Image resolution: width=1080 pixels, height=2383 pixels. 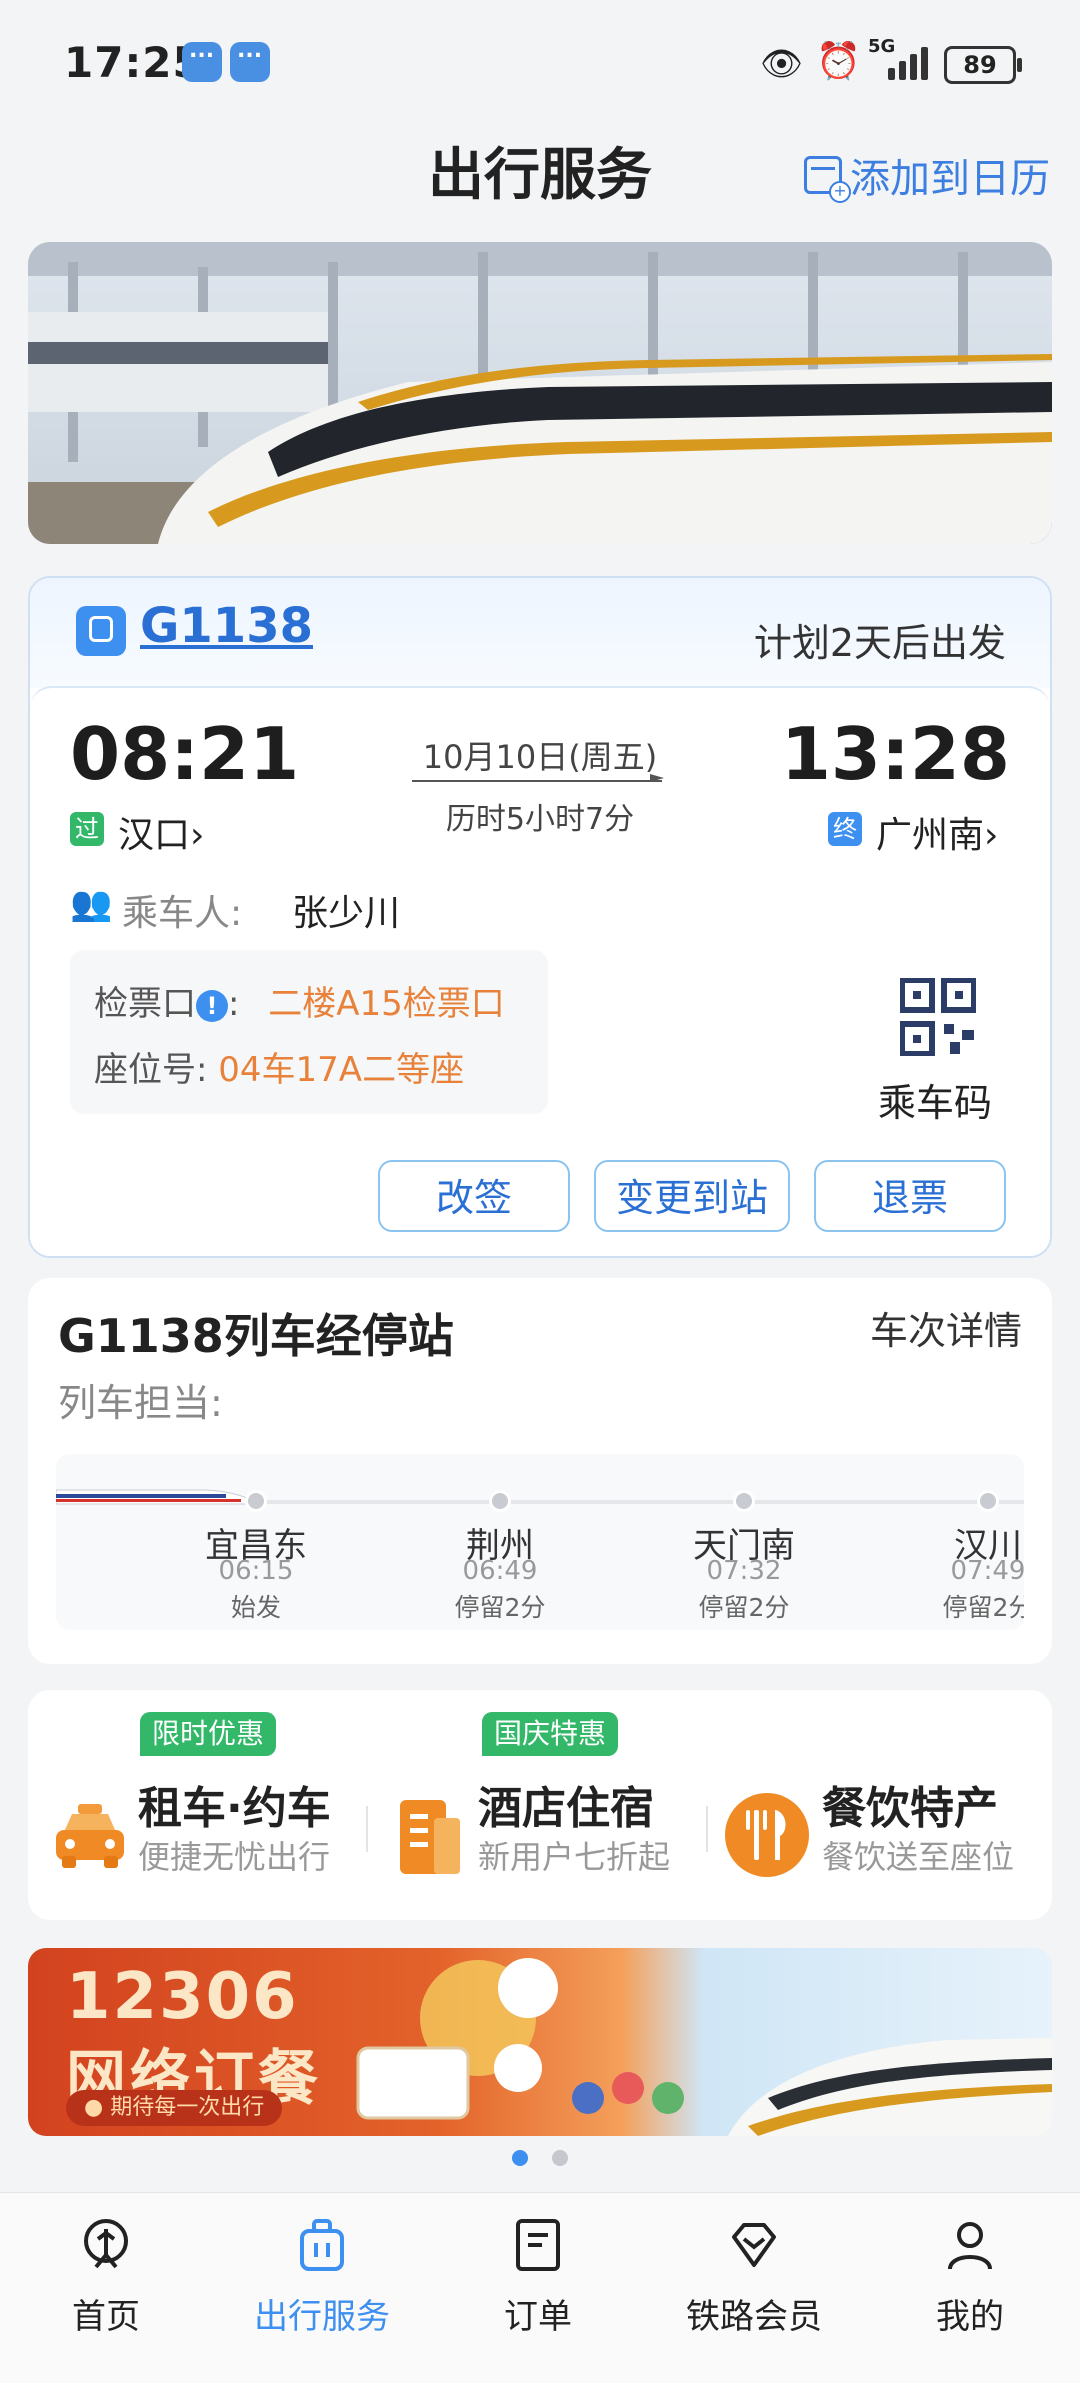 What do you see at coordinates (234, 1857) in the screenshot?
I see `service-subtitle: 便捷无忧出行` at bounding box center [234, 1857].